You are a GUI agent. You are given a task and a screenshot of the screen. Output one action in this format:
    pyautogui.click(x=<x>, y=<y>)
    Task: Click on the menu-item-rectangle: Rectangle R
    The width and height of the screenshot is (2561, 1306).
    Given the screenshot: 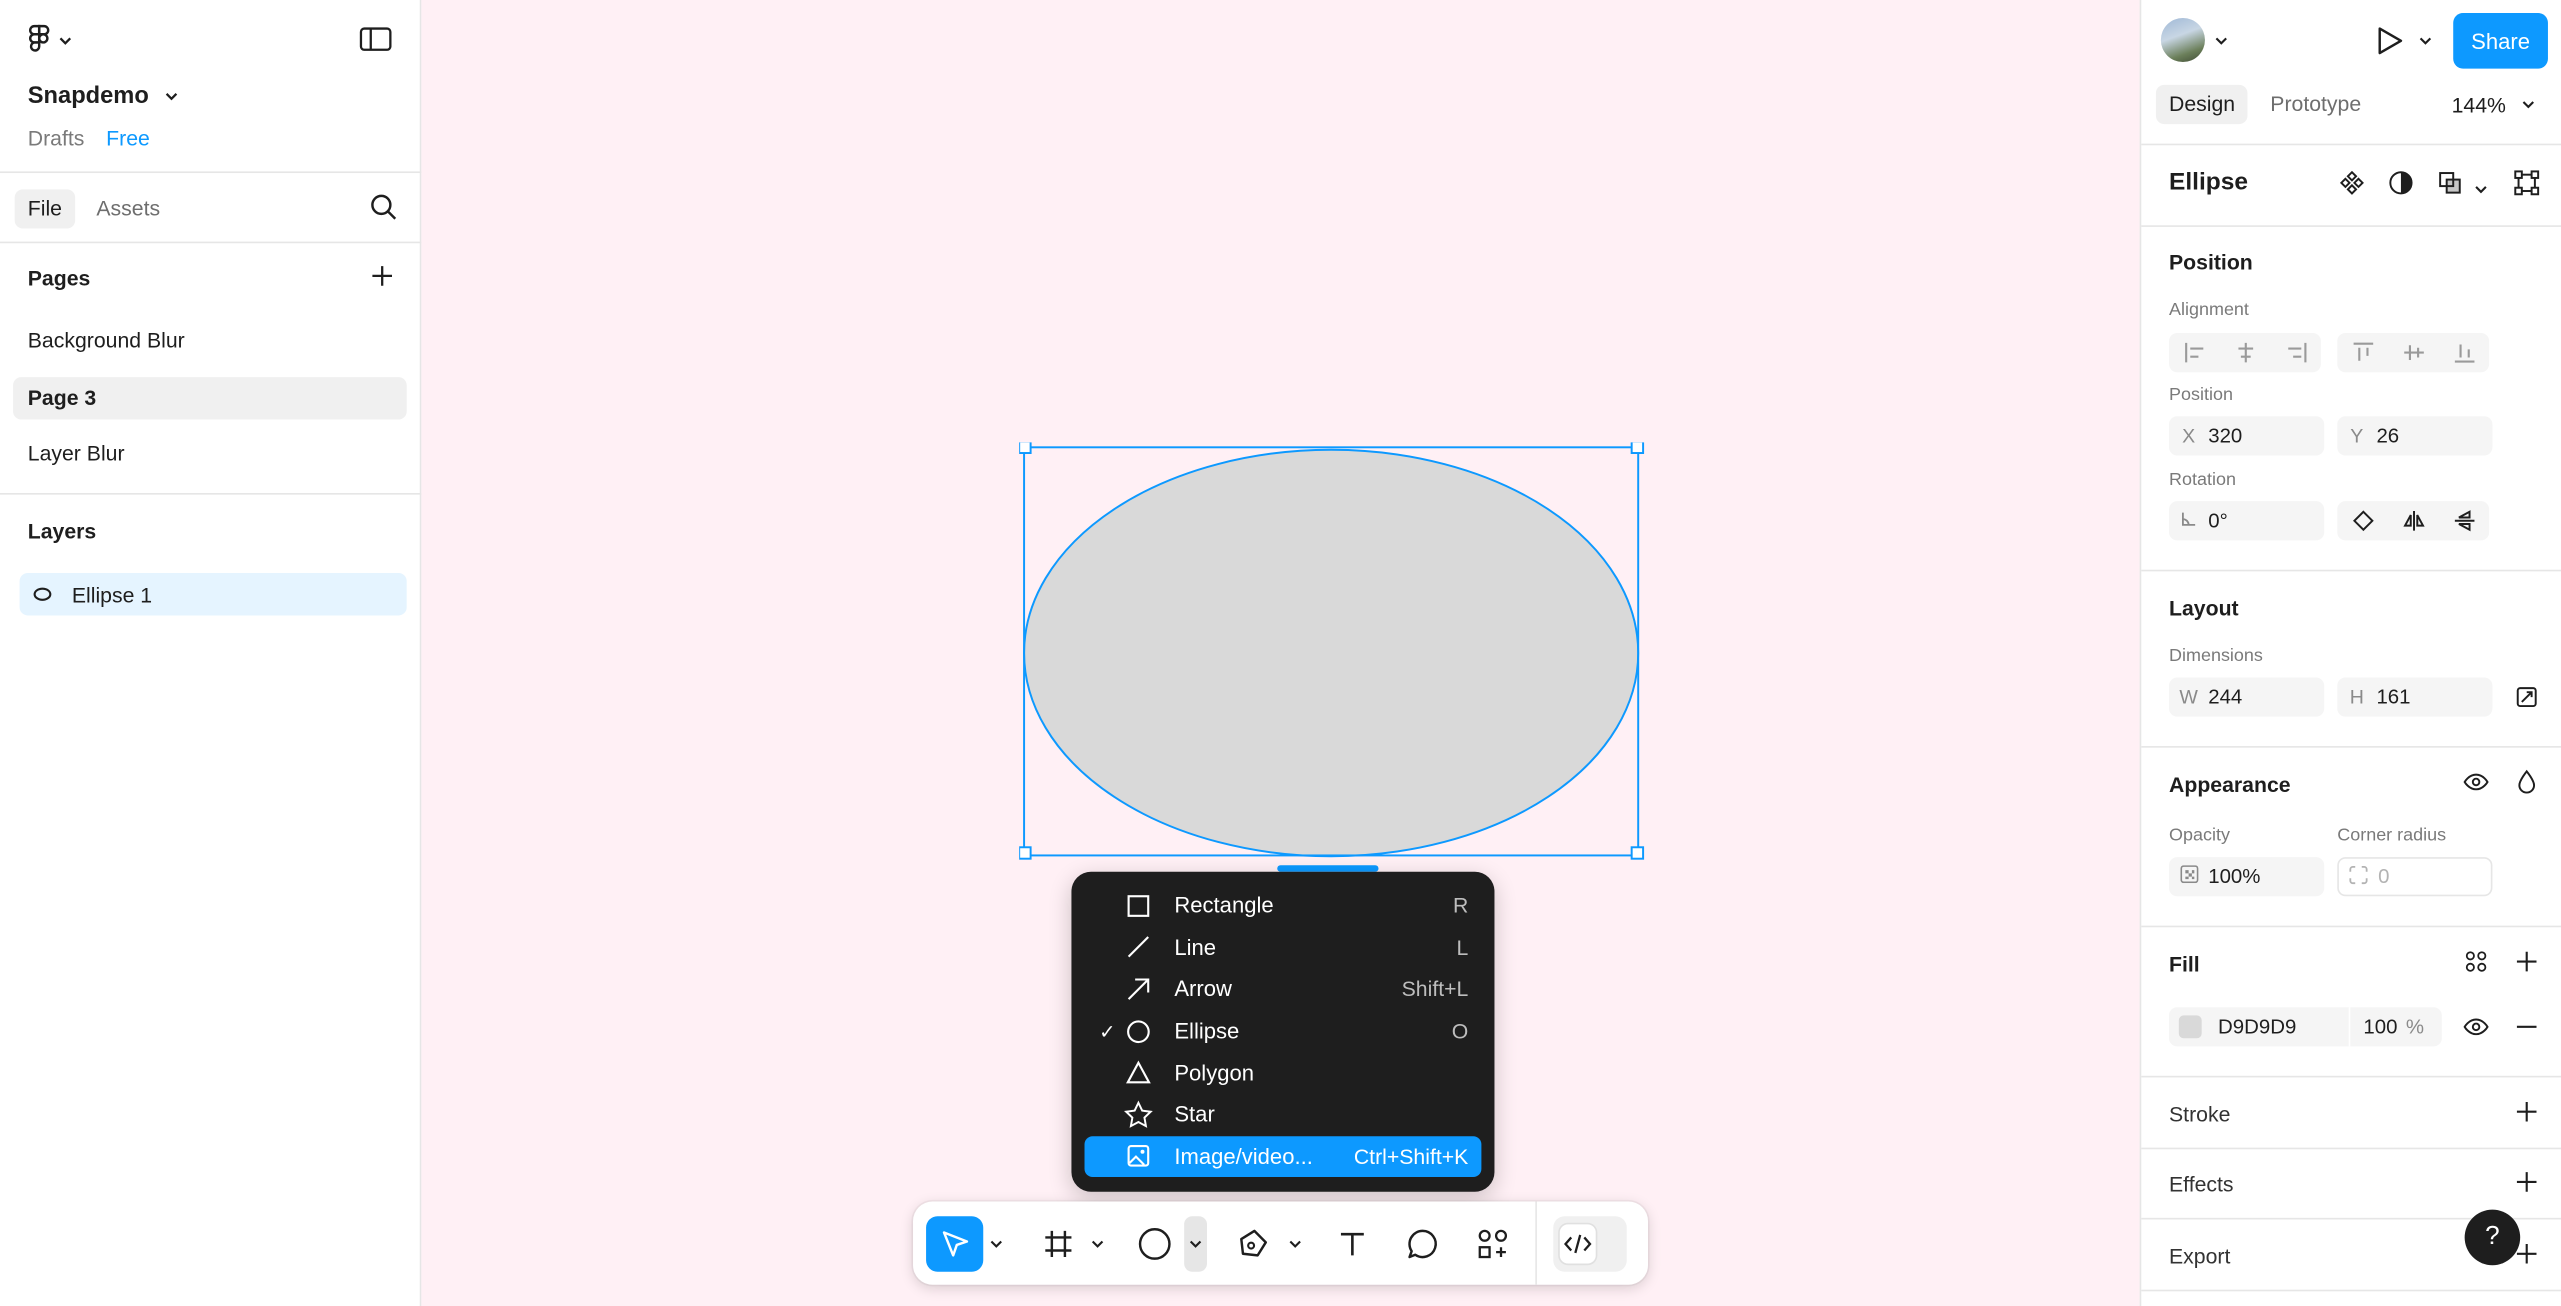 What is the action you would take?
    pyautogui.click(x=1283, y=906)
    